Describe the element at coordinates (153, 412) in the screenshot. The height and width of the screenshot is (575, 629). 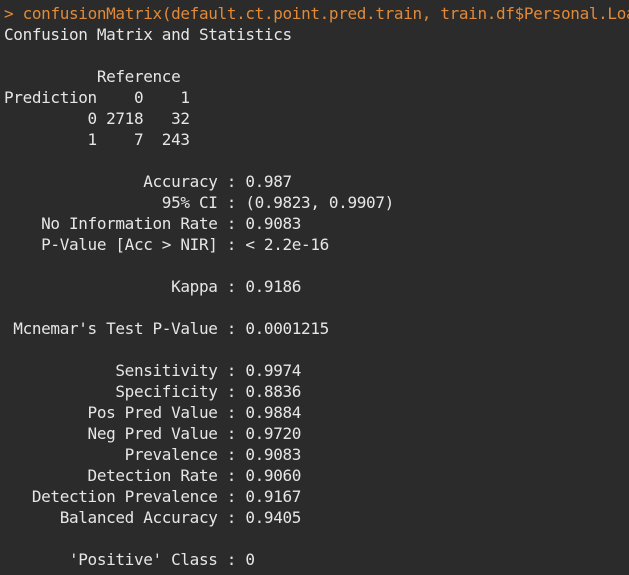
I see `stat-pos-pred: Pos Pred Value : 0.9884` at that location.